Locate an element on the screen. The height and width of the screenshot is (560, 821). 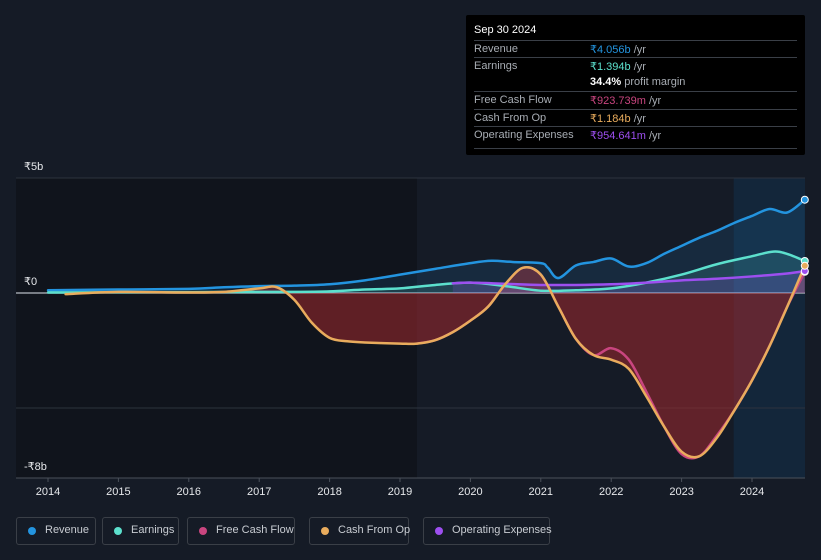
legend-item-operating-expenses: Operating Expenses is located at coordinates (487, 531).